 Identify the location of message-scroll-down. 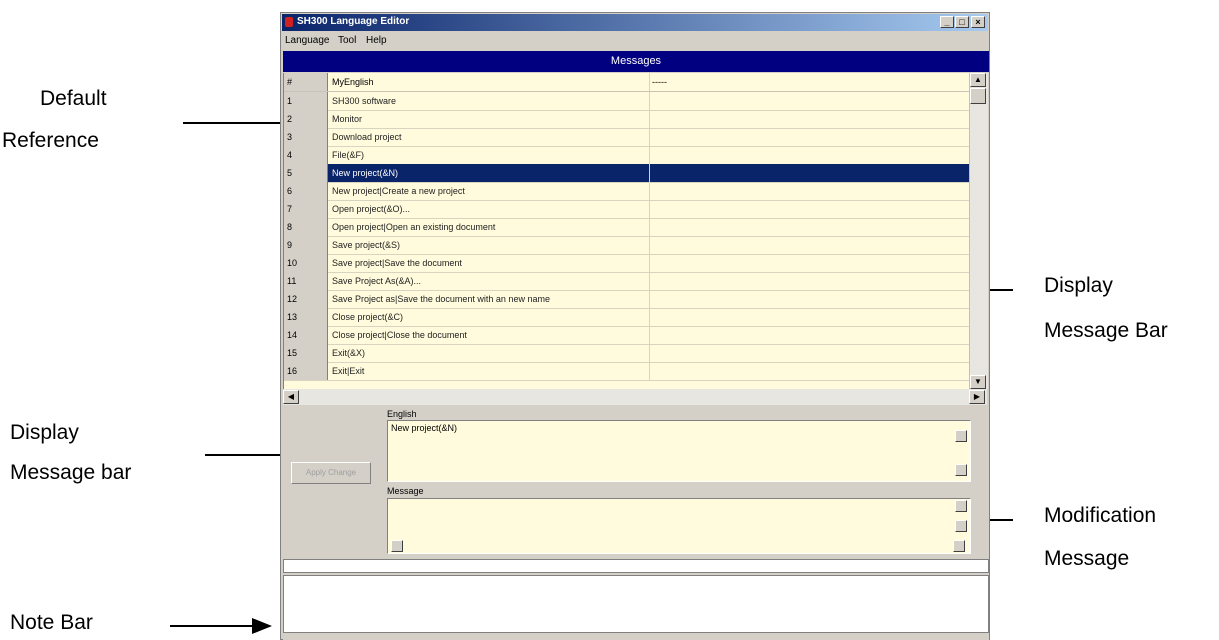
(961, 526).